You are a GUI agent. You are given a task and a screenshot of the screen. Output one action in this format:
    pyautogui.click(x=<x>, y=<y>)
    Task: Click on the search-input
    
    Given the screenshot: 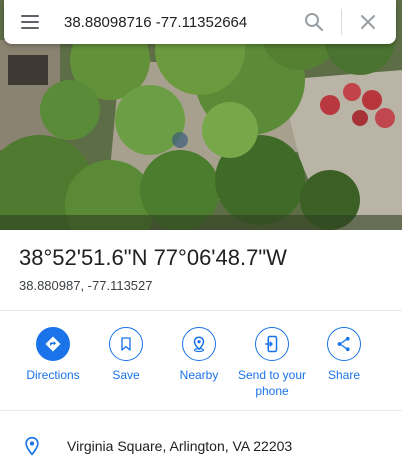 What is the action you would take?
    pyautogui.click(x=176, y=22)
    